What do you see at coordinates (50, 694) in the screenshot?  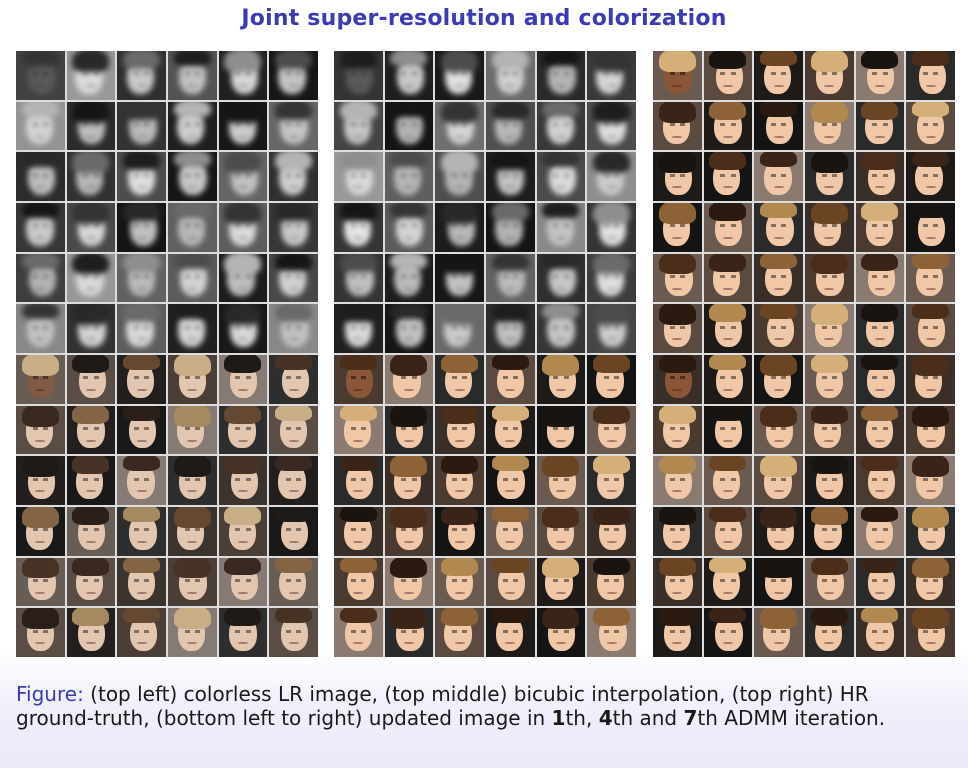 I see `figure-label: Figure:` at bounding box center [50, 694].